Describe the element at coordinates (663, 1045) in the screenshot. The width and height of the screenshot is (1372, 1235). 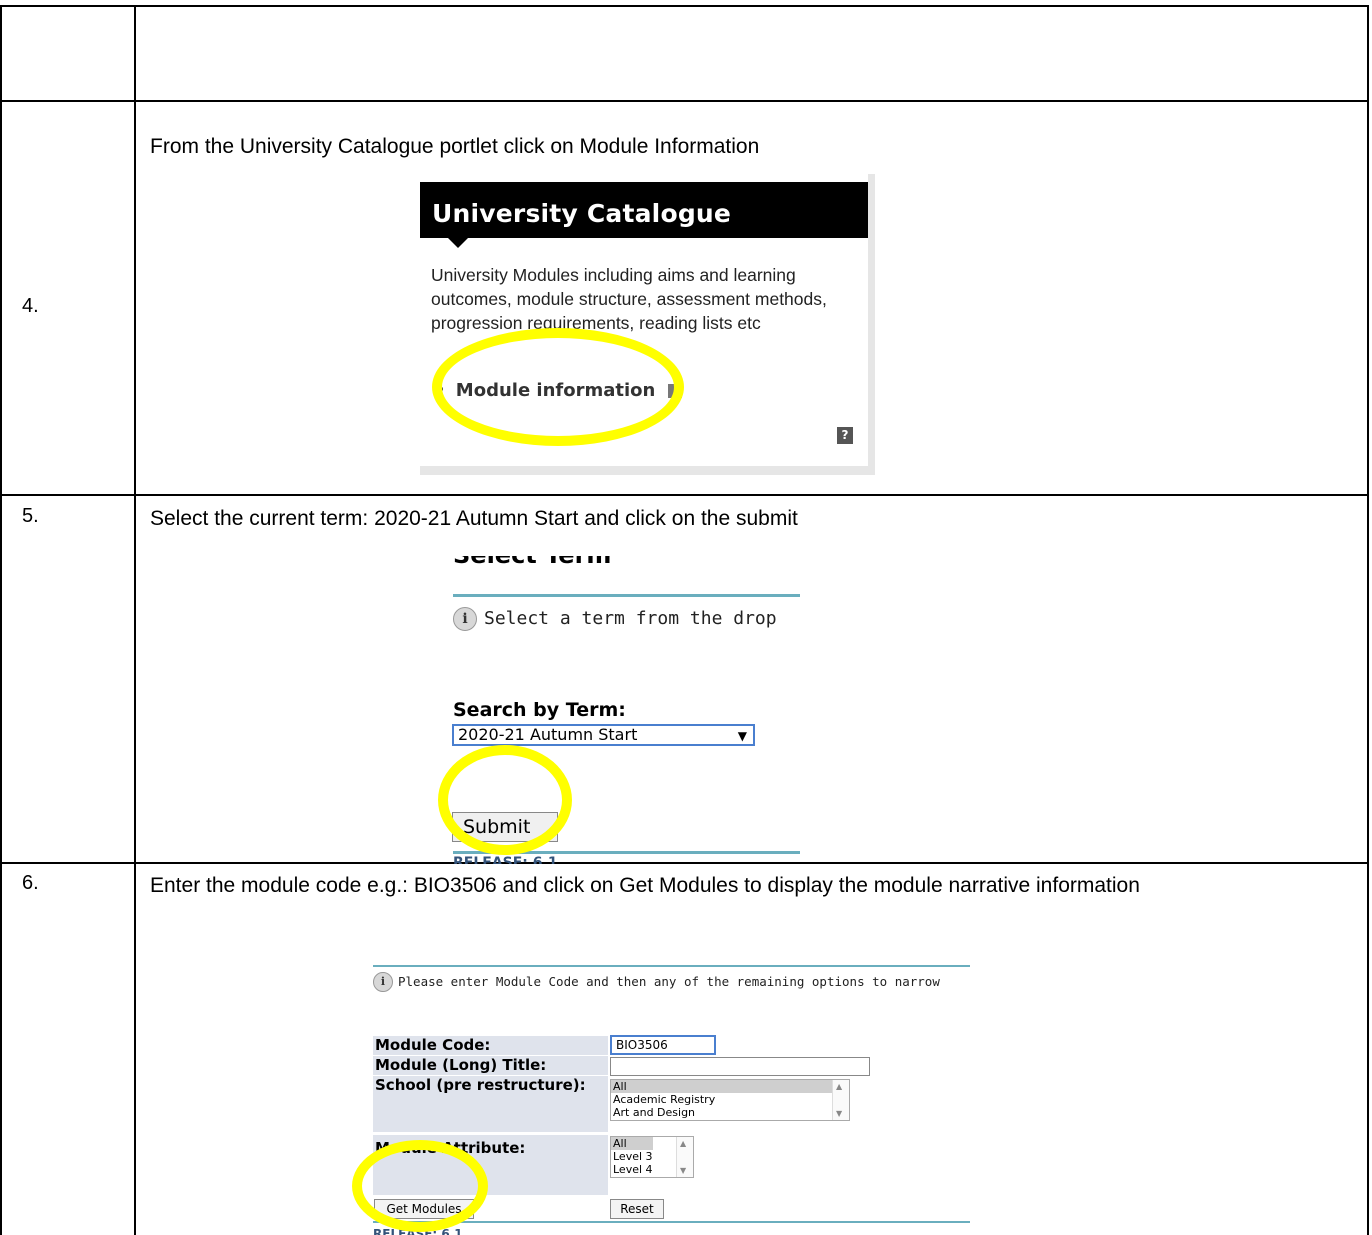
I see `module-code-input: BIO3506` at that location.